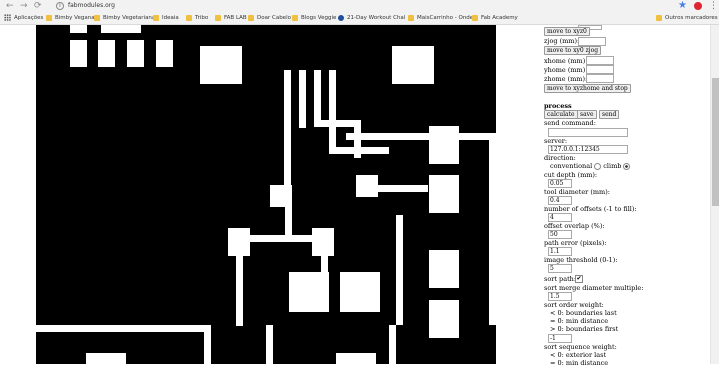  Describe the element at coordinates (499, 18) in the screenshot. I see `bookmark-label: Fab Academy` at that location.